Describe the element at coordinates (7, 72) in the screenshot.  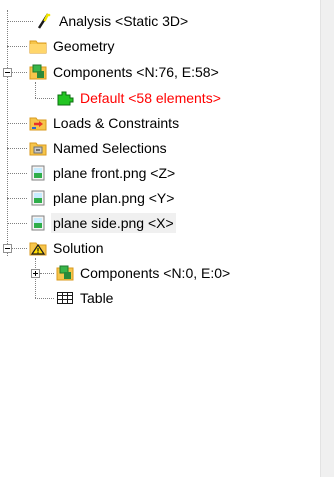
I see `collapse-components-toggle` at that location.